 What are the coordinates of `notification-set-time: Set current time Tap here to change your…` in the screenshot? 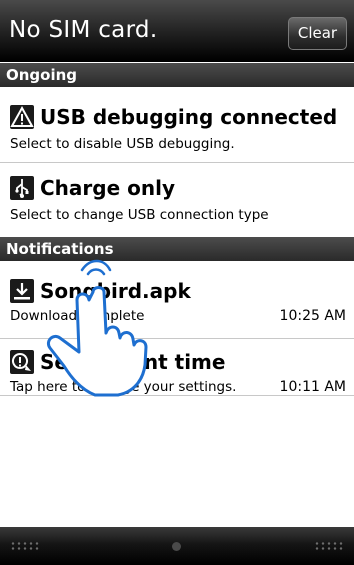 It's located at (177, 367).